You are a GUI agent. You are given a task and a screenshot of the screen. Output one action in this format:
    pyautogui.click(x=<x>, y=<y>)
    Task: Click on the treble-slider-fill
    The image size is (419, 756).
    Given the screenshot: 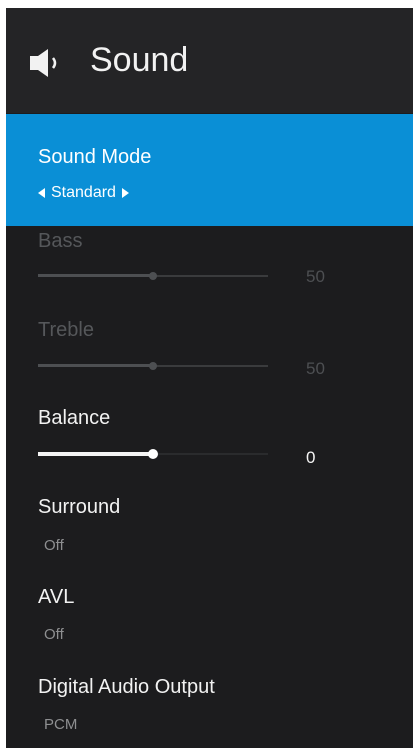 What is the action you would take?
    pyautogui.click(x=95, y=365)
    